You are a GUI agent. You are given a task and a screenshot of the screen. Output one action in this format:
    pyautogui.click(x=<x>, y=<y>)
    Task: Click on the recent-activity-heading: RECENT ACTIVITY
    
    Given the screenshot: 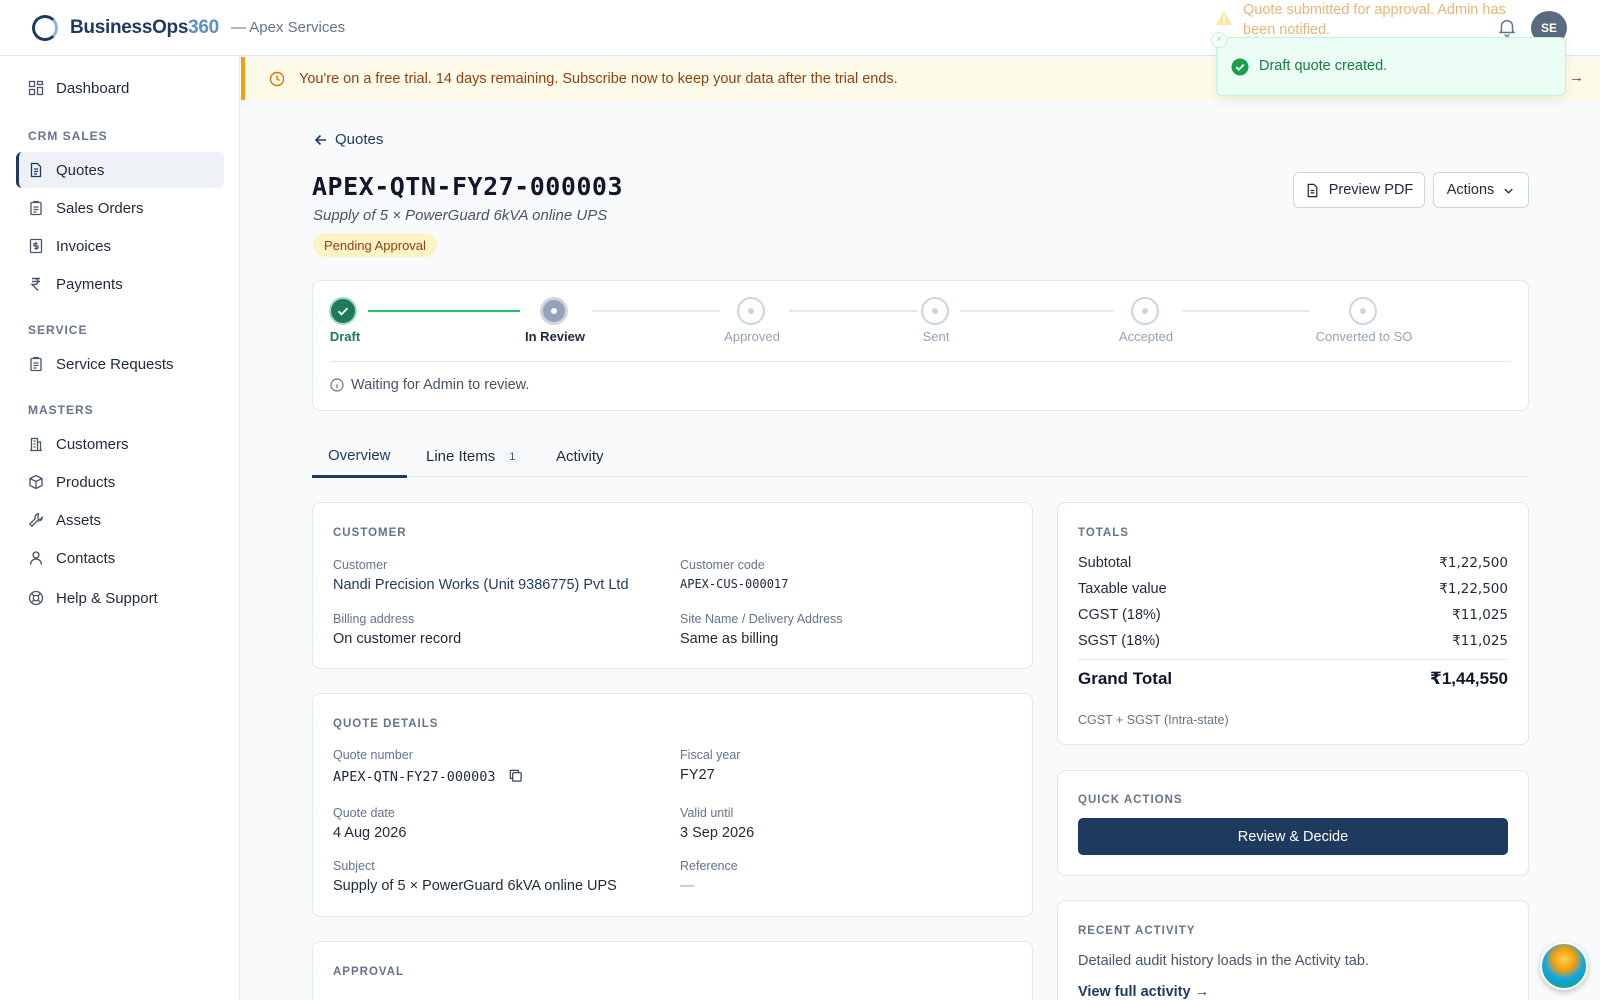 What is the action you would take?
    pyautogui.click(x=1137, y=931)
    